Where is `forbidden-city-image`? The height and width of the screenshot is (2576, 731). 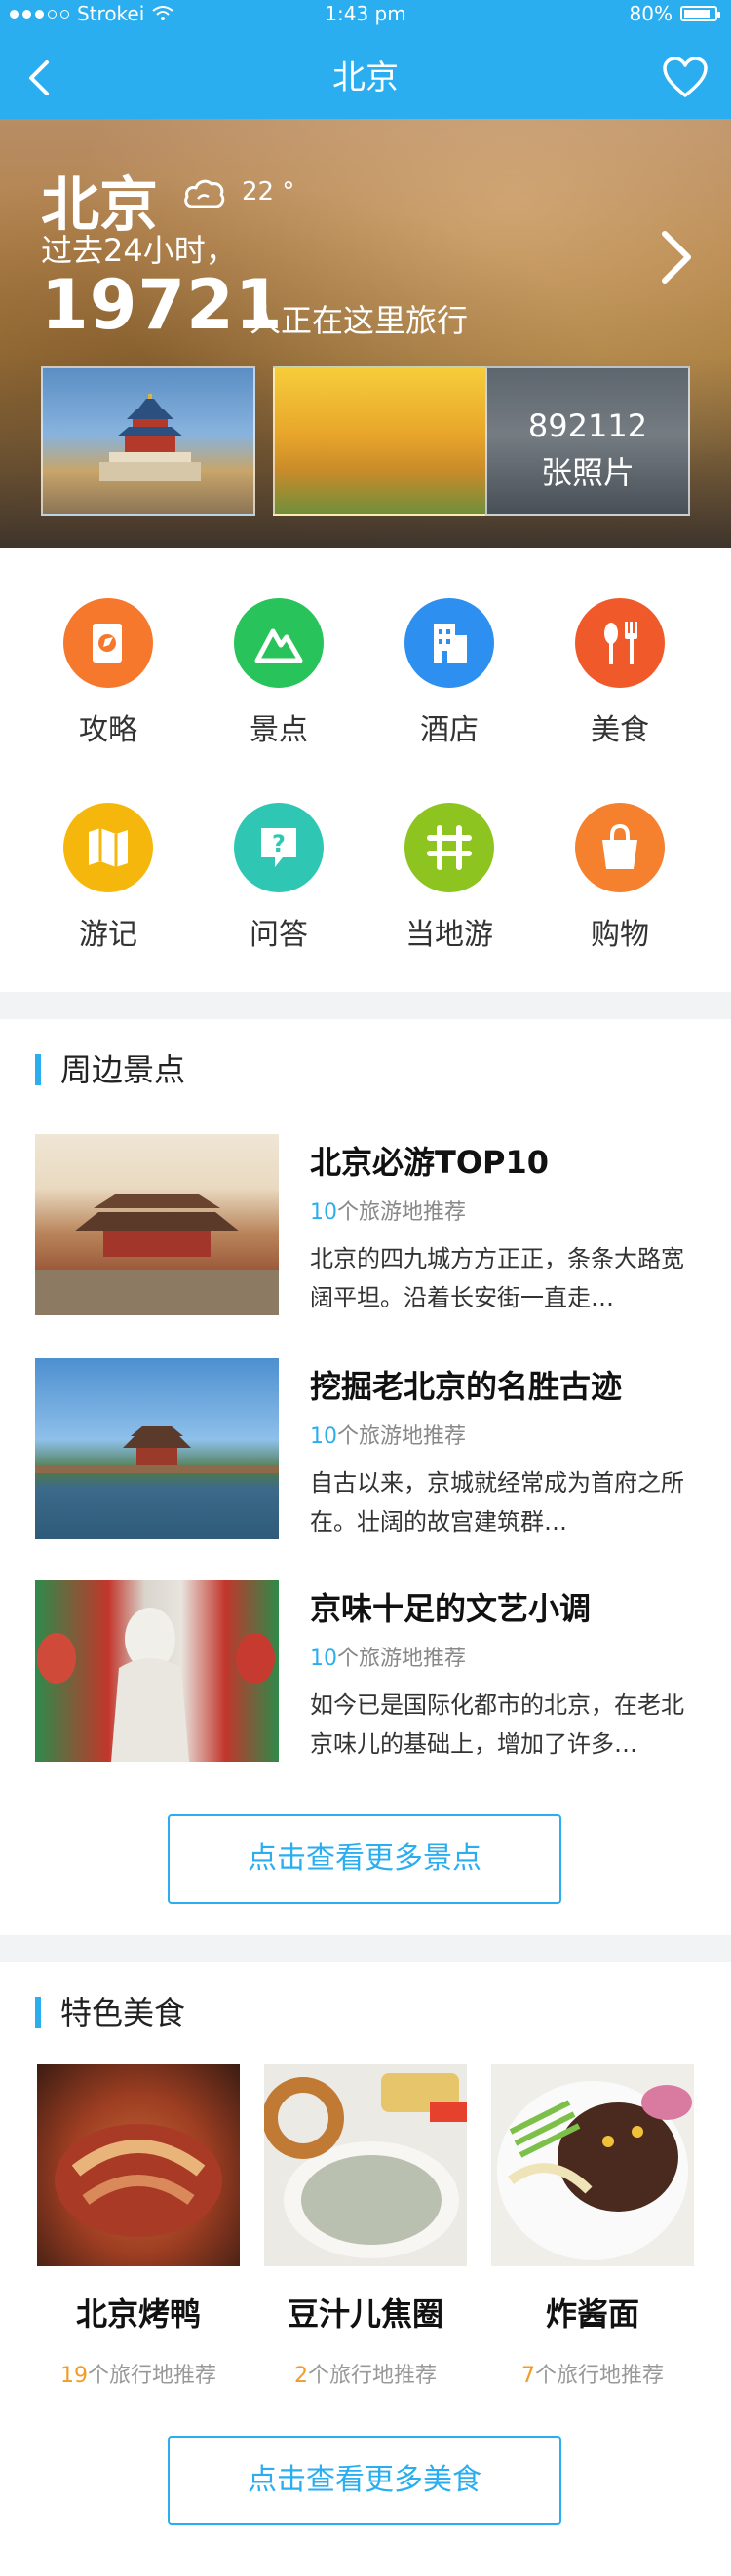
forbidden-city-image is located at coordinates (157, 1224).